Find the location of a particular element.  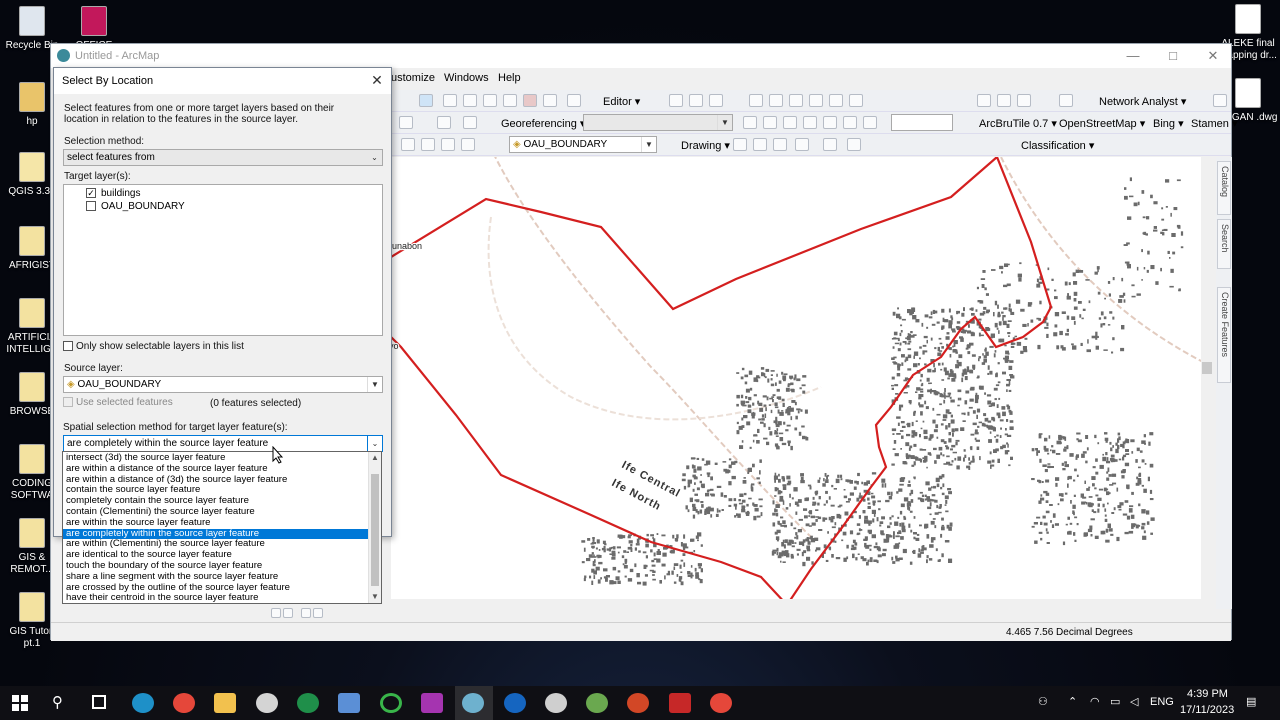

georef-tool-7-icon is located at coordinates (870, 122).